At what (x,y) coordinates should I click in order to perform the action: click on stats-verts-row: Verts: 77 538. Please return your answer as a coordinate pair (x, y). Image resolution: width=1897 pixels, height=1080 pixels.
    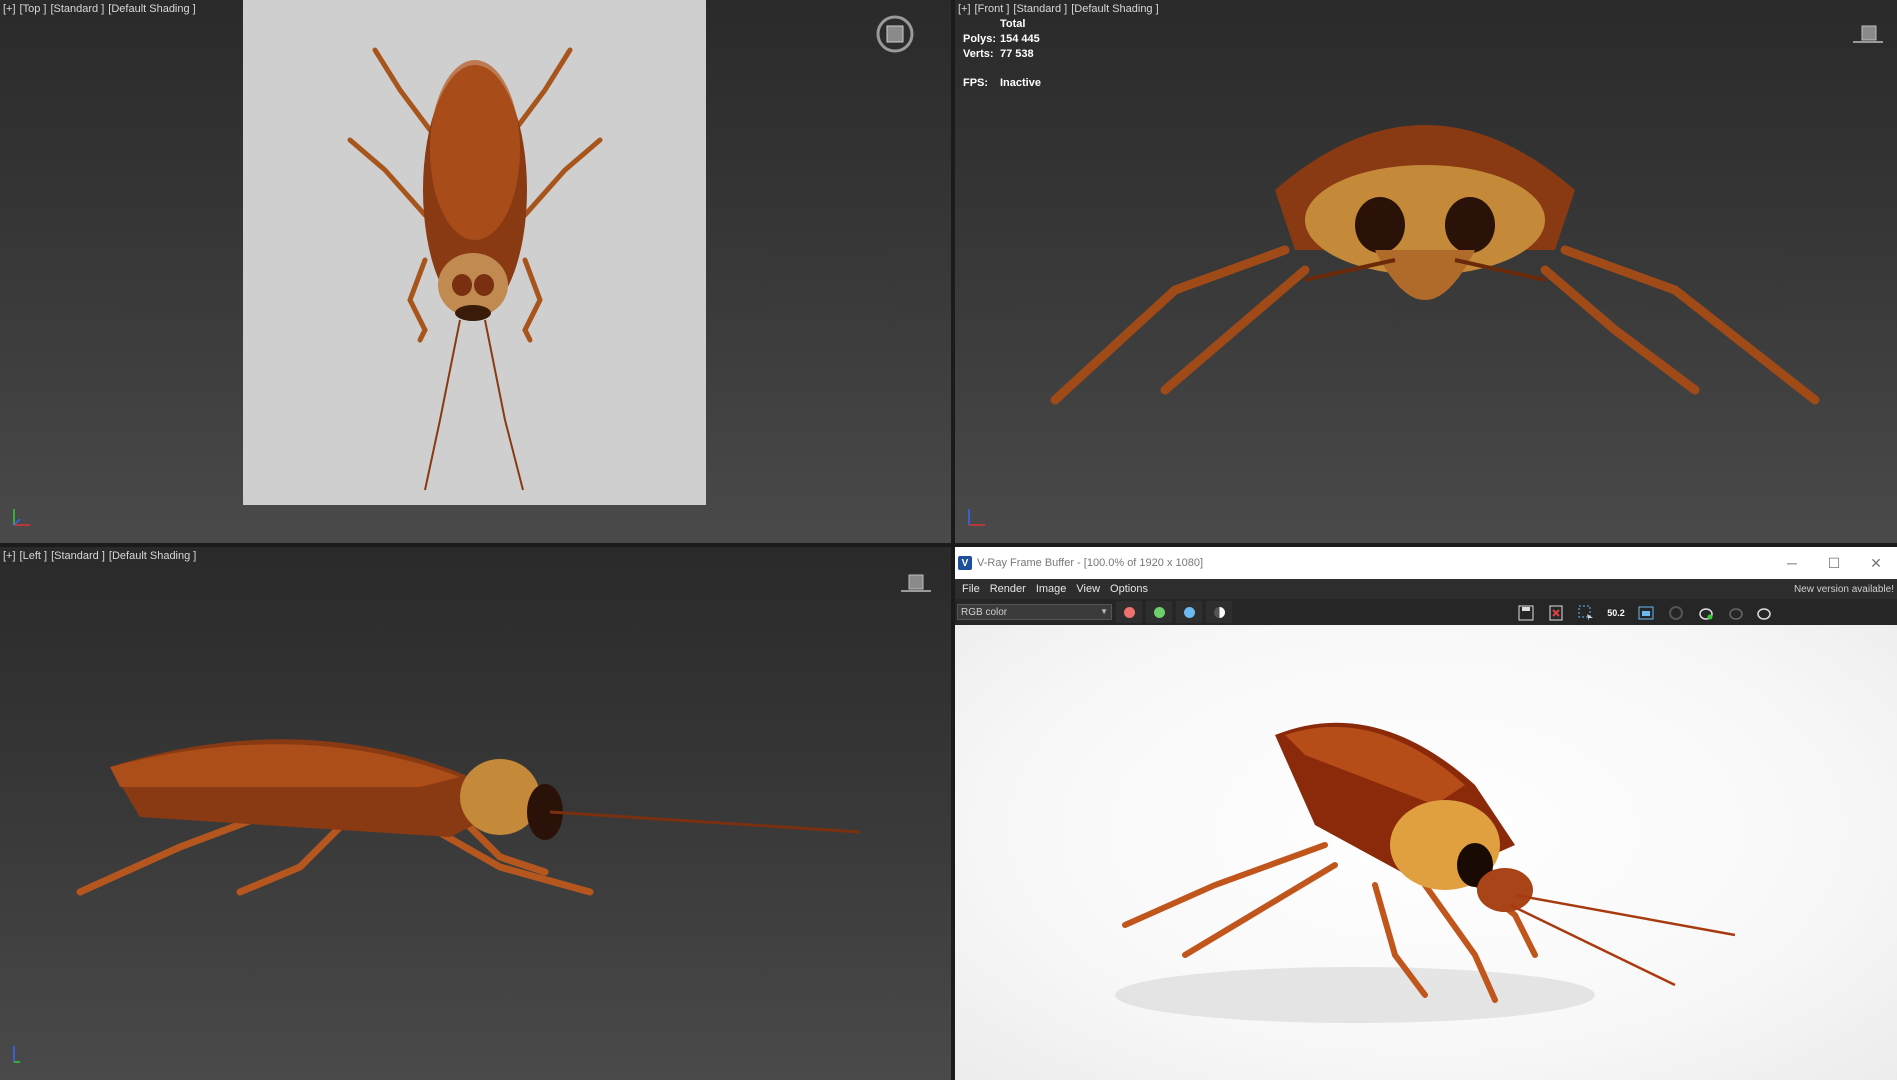
    Looking at the image, I should click on (1002, 54).